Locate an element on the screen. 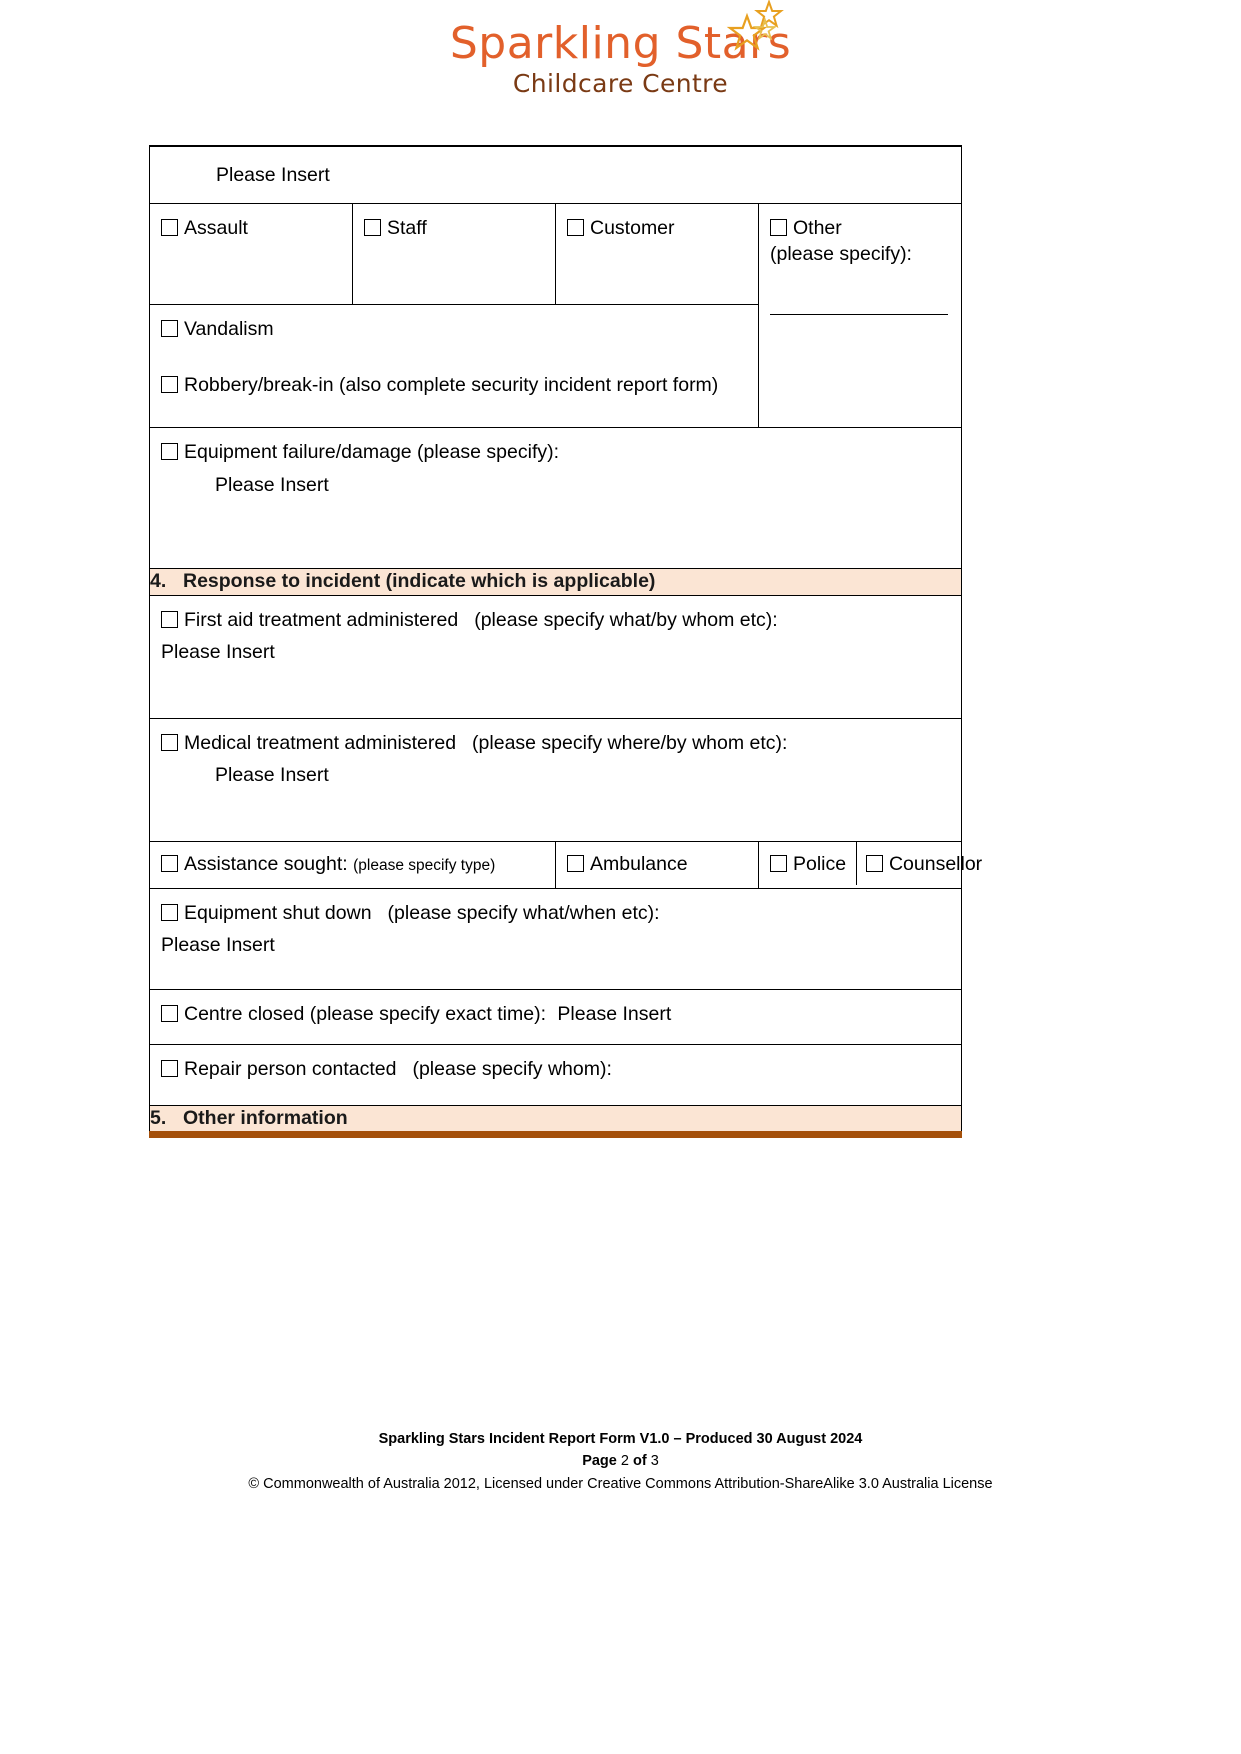 Image resolution: width=1241 pixels, height=1754 pixels. top-value-cell: Please Insert is located at coordinates (555, 174).